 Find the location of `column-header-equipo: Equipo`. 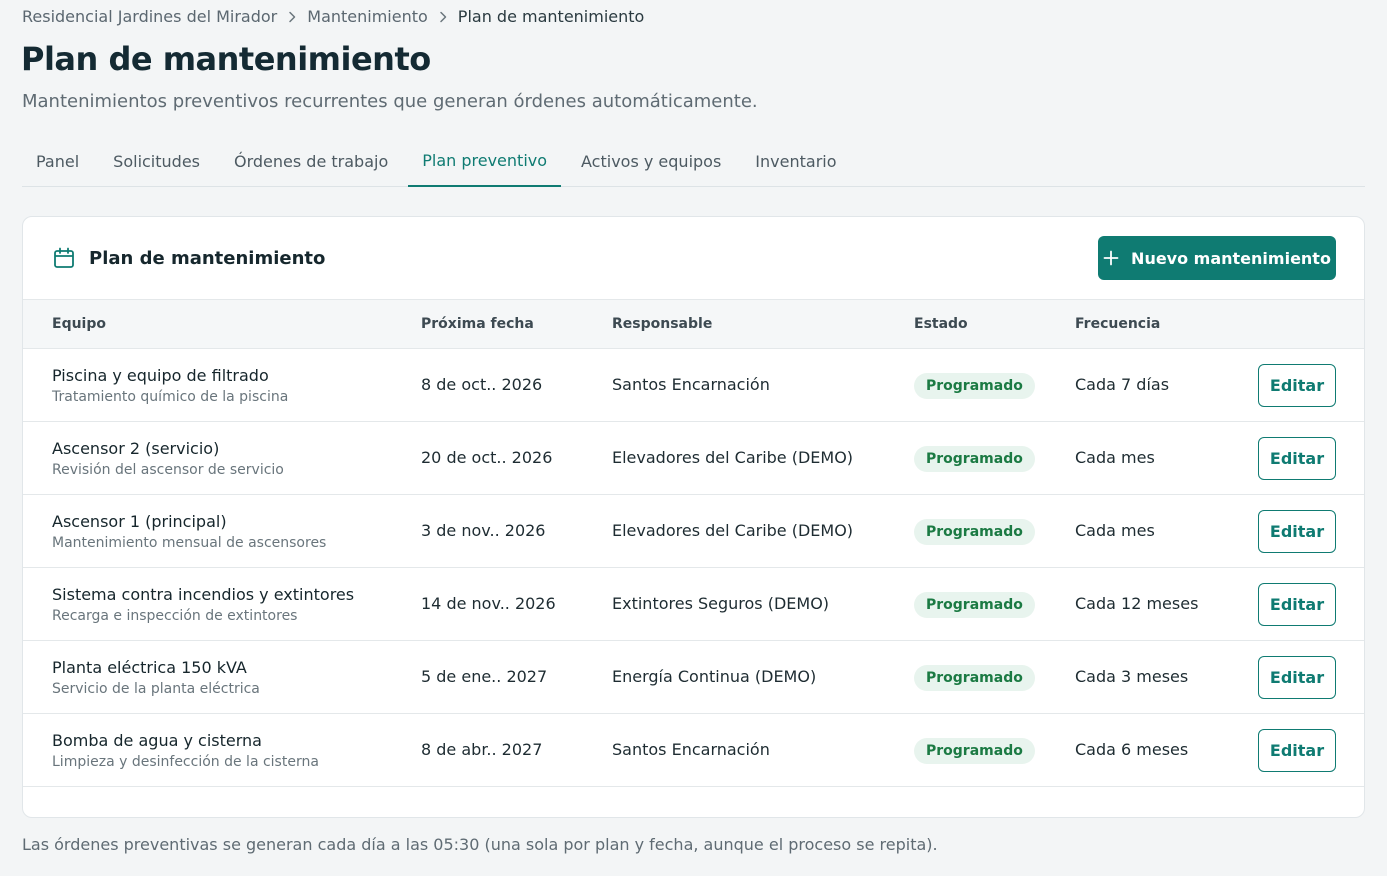

column-header-equipo: Equipo is located at coordinates (79, 324).